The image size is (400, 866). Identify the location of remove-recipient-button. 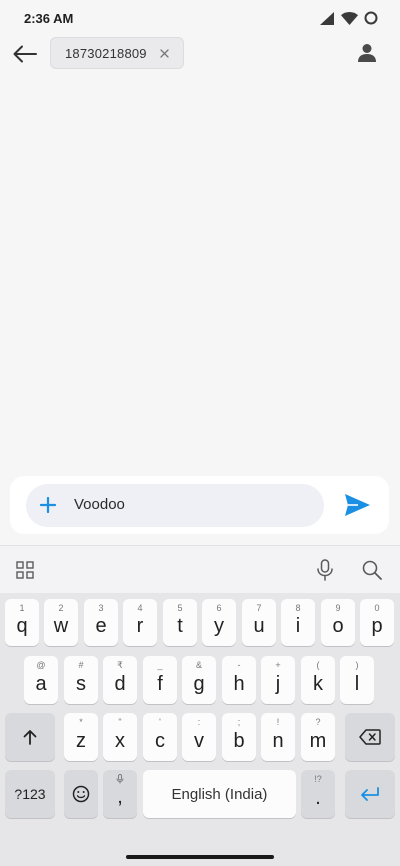
(164, 53).